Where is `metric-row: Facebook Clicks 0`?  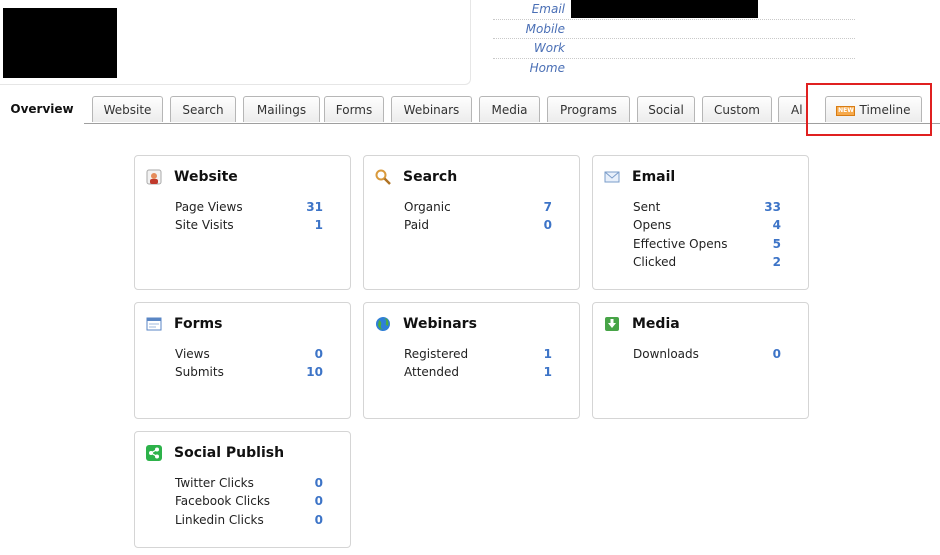
metric-row: Facebook Clicks 0 is located at coordinates (249, 501).